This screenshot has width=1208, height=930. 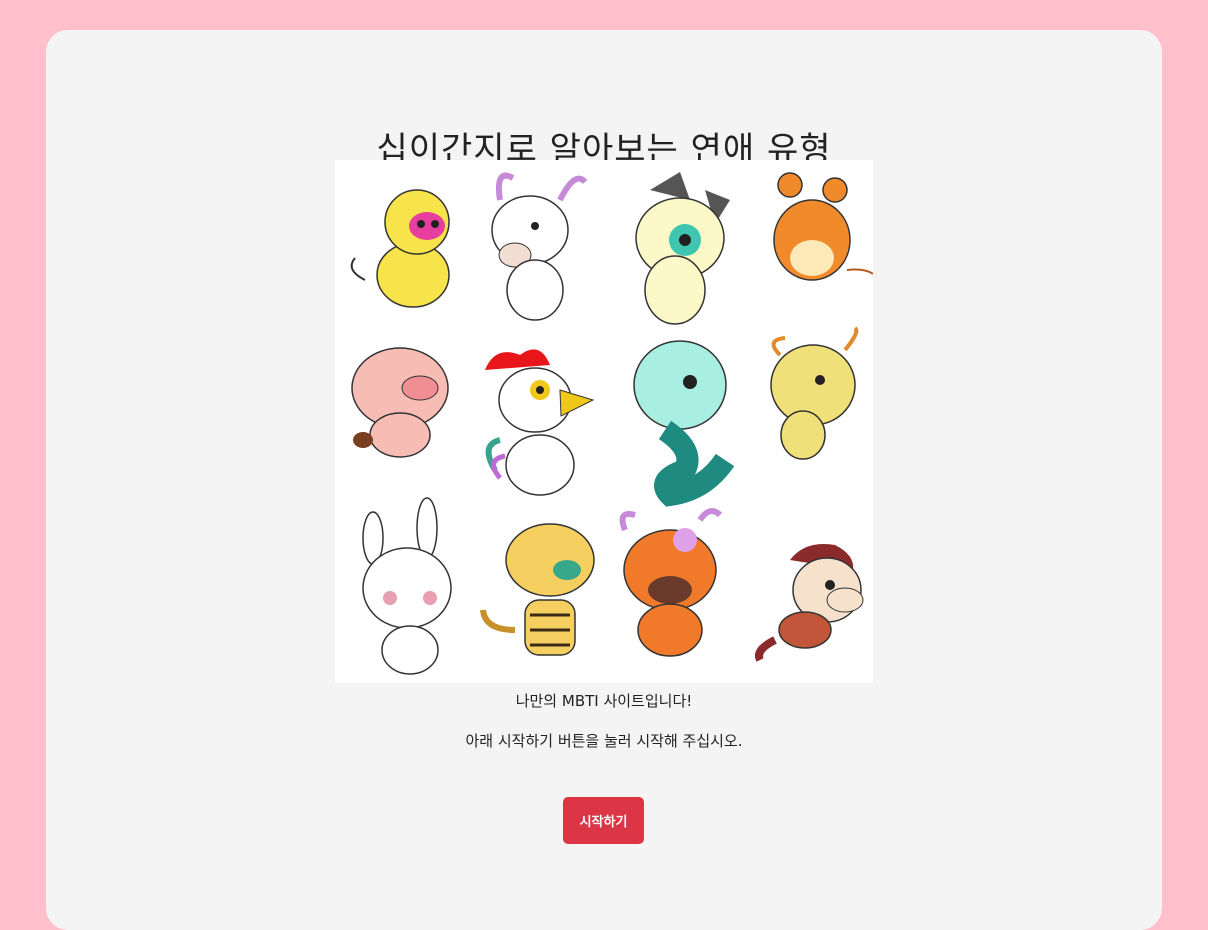 What do you see at coordinates (809, 603) in the screenshot?
I see `horse-icon` at bounding box center [809, 603].